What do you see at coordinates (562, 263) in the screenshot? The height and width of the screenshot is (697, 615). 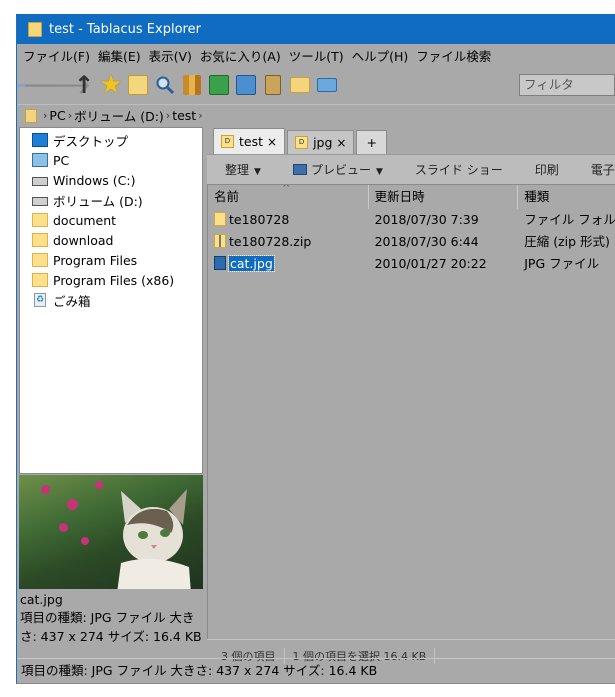 I see `file-type: JPG ファイル` at bounding box center [562, 263].